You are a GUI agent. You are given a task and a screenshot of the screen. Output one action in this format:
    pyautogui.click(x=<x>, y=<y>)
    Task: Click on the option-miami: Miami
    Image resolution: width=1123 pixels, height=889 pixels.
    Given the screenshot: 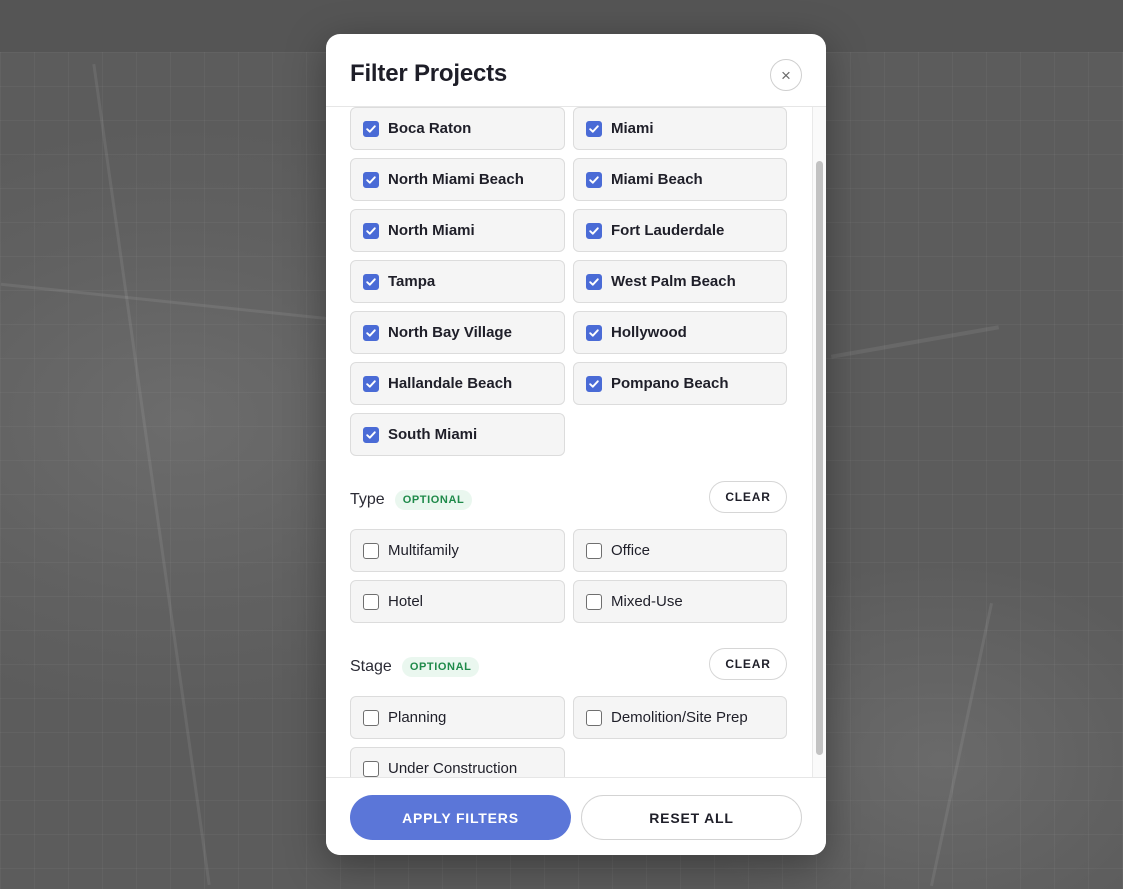 What is the action you would take?
    pyautogui.click(x=680, y=128)
    